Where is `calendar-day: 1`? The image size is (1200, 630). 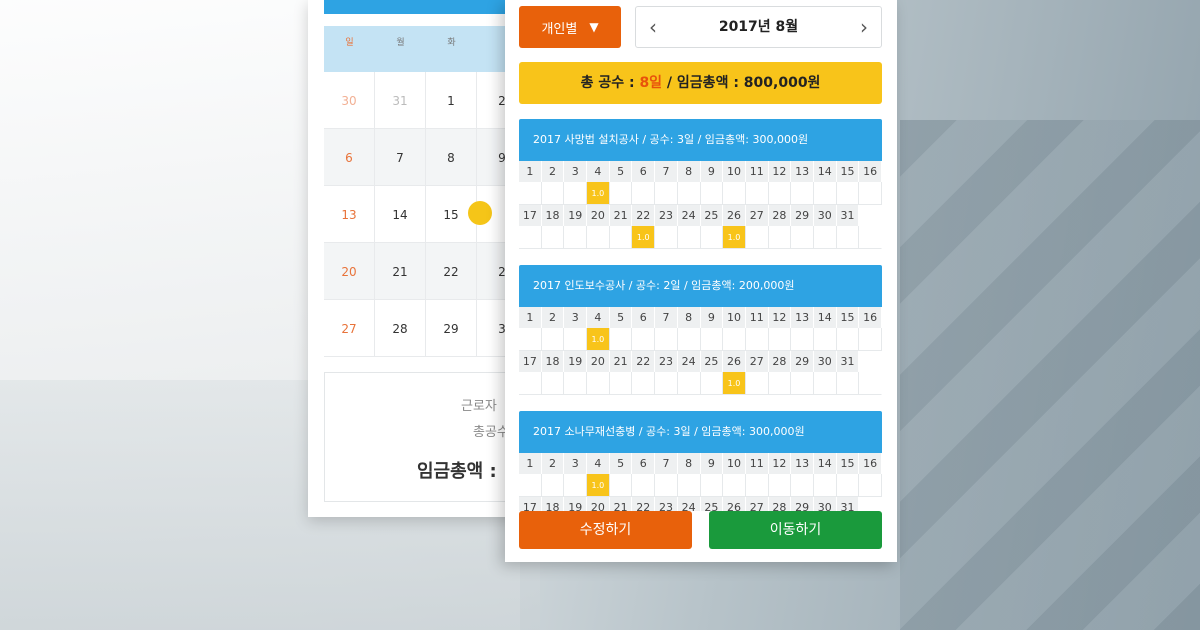
calendar-day: 1 is located at coordinates (451, 100).